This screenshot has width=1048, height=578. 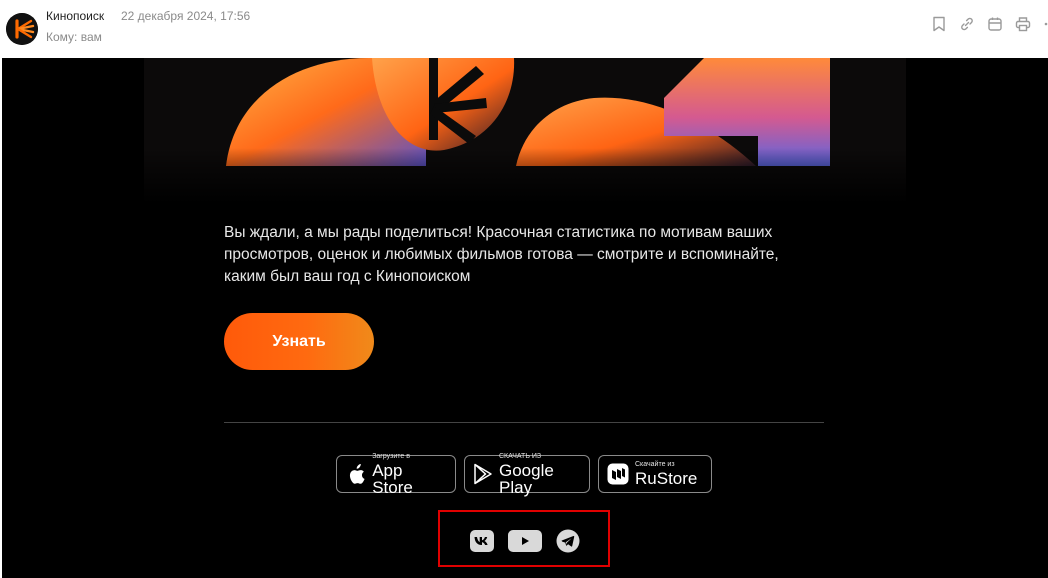 What do you see at coordinates (1023, 24) in the screenshot?
I see `print-icon` at bounding box center [1023, 24].